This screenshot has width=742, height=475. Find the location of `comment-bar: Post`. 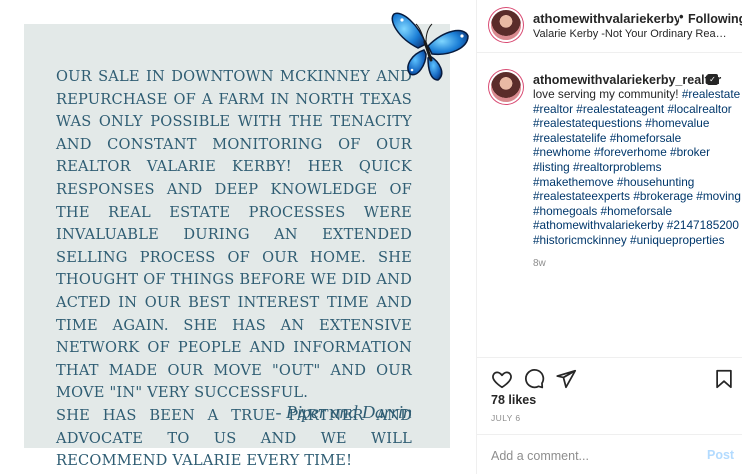

comment-bar: Post is located at coordinates (609, 454).